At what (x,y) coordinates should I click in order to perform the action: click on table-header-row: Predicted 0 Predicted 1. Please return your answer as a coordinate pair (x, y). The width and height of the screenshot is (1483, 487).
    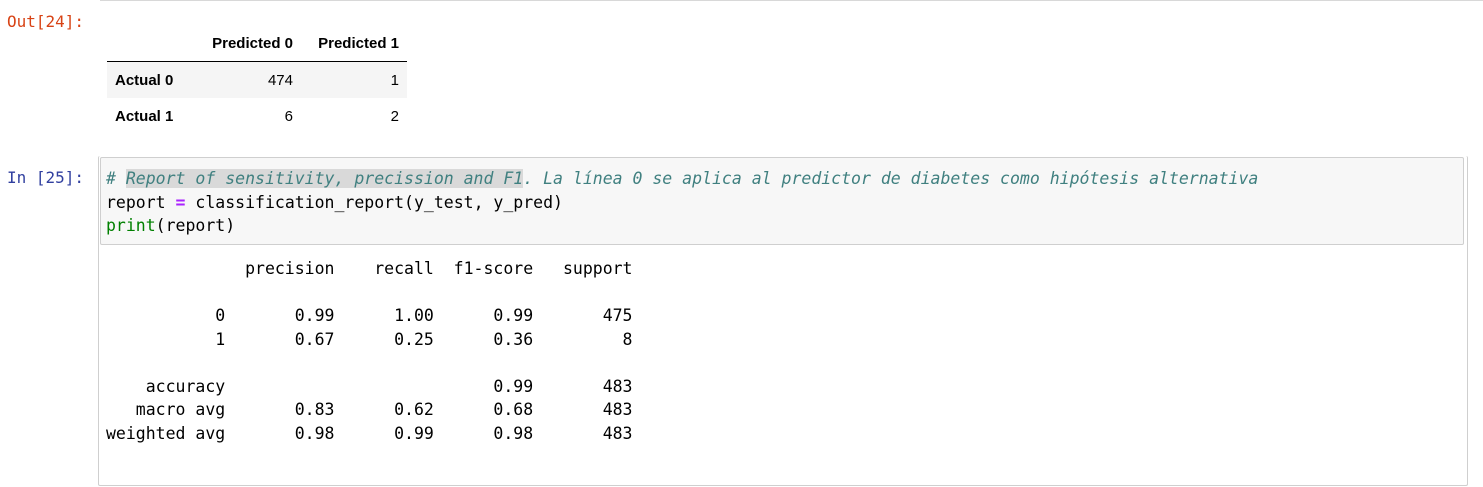
    Looking at the image, I should click on (257, 44).